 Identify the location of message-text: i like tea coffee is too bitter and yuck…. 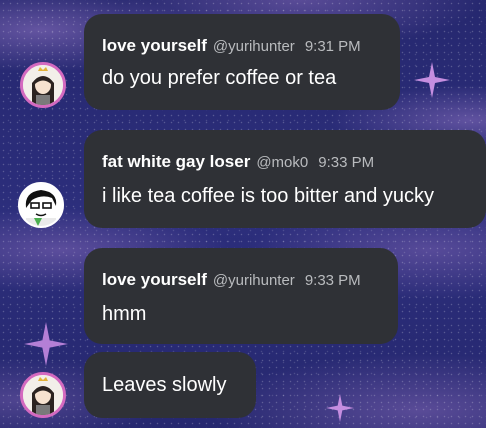
(268, 196).